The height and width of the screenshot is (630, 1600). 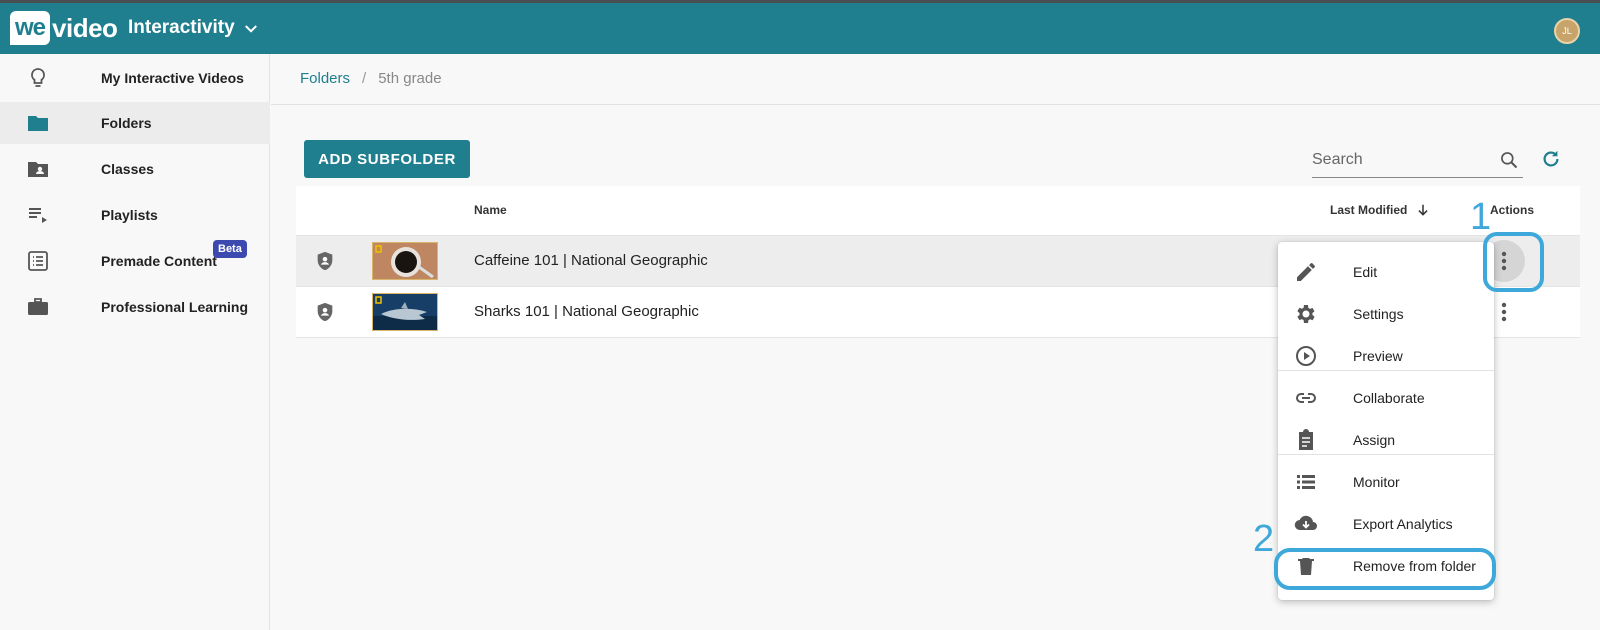 I want to click on avatar: JL, so click(x=1567, y=31).